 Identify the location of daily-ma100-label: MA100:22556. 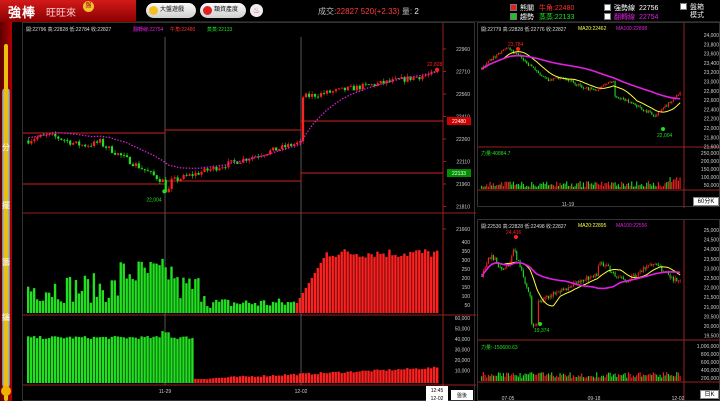
(632, 226).